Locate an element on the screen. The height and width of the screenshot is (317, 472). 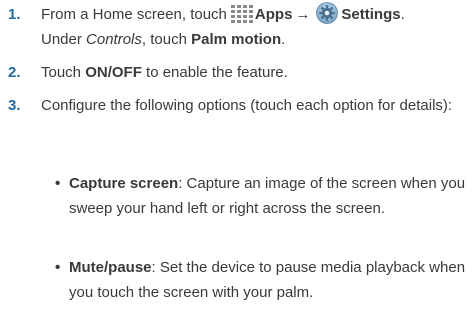
palm-motion-label: Palm motion is located at coordinates (236, 39).